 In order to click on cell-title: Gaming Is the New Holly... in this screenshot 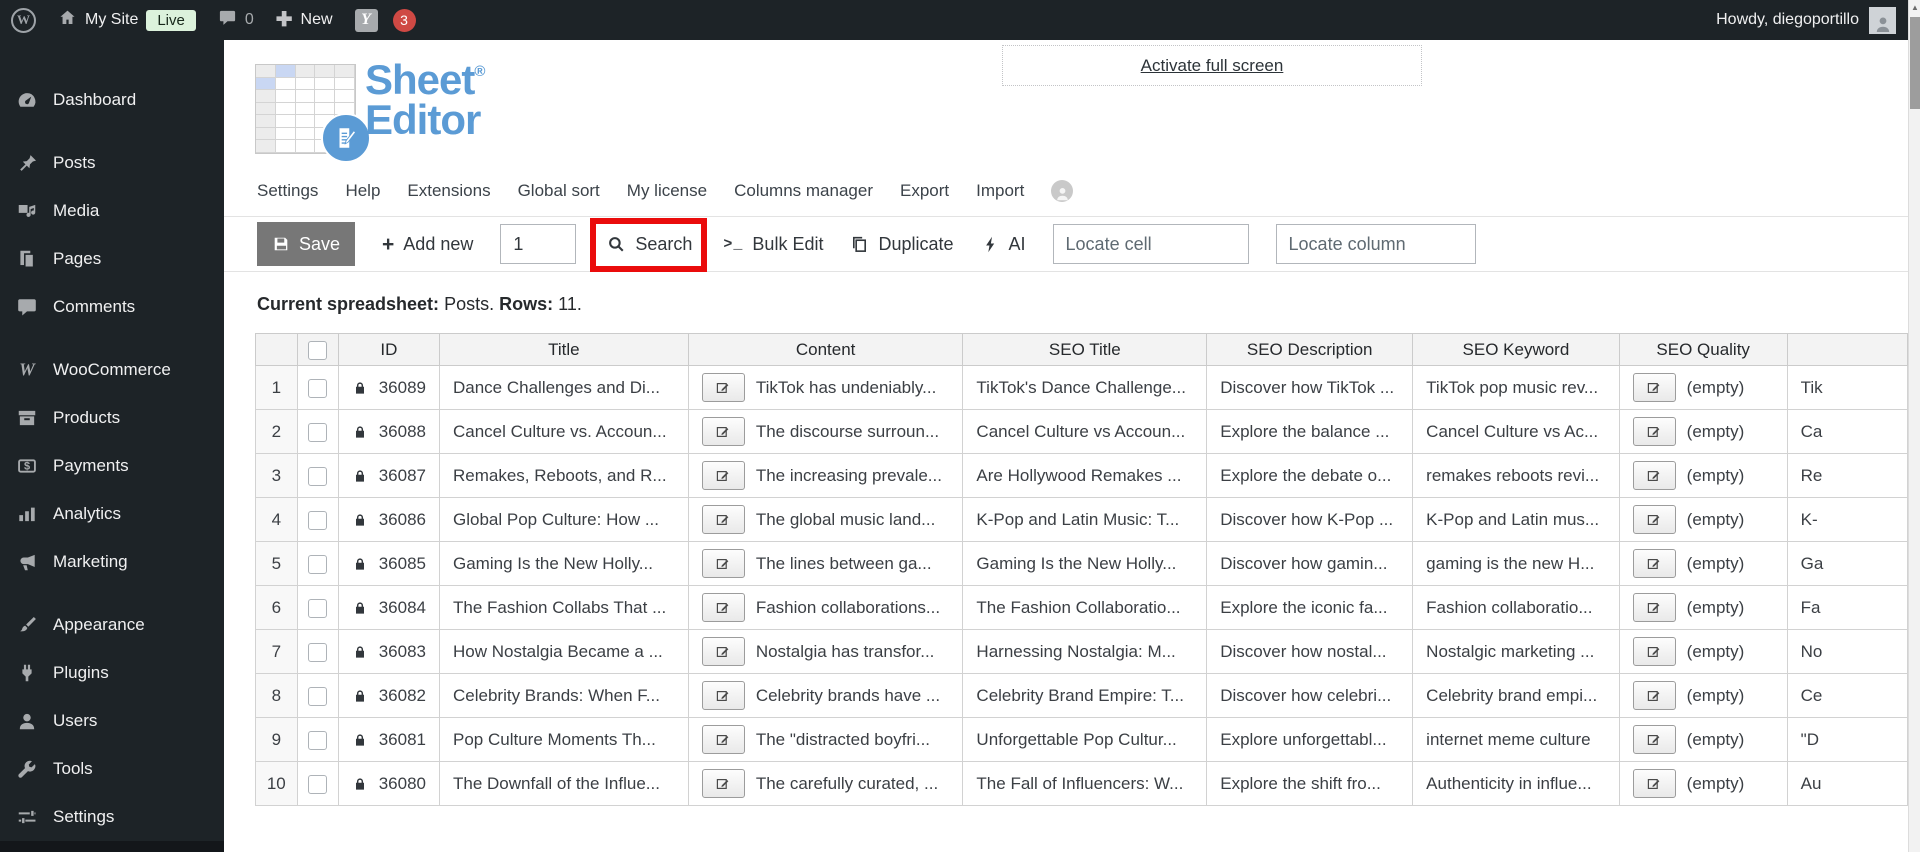, I will do `click(564, 563)`.